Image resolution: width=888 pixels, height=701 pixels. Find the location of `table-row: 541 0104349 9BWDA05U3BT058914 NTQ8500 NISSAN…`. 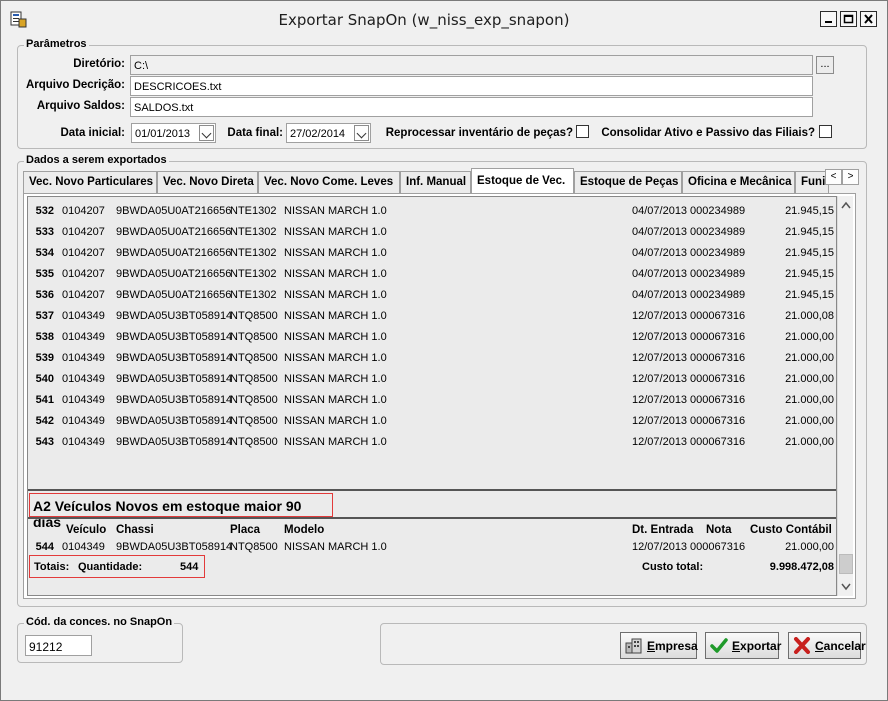

table-row: 541 0104349 9BWDA05U3BT058914 NTQ8500 NISSAN… is located at coordinates (432, 400).